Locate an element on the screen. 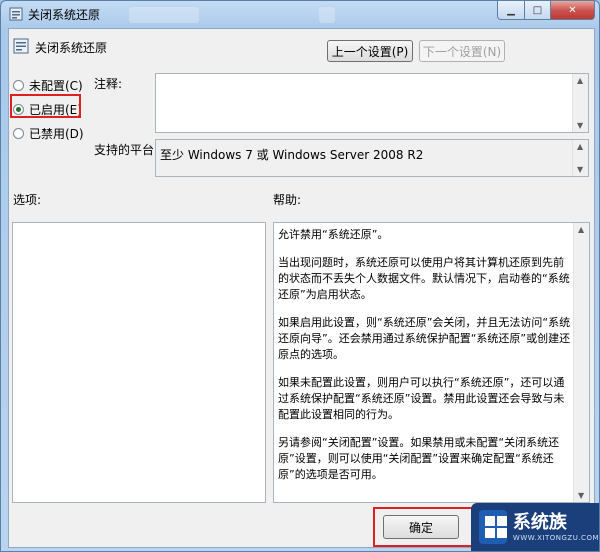  radio-not-configured: 未配置(C) is located at coordinates (48, 85).